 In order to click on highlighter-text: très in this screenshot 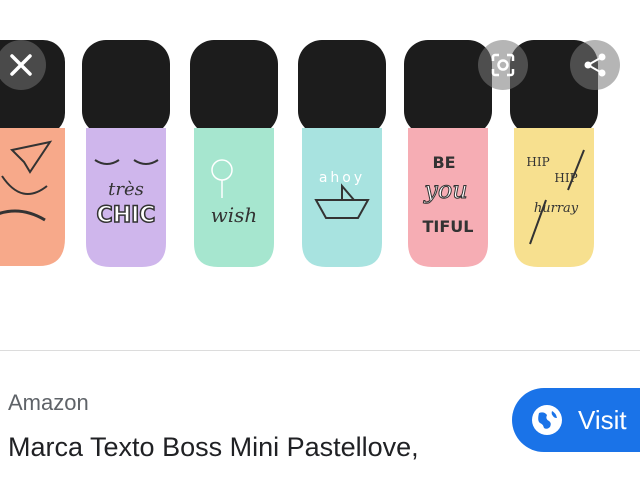, I will do `click(126, 189)`.